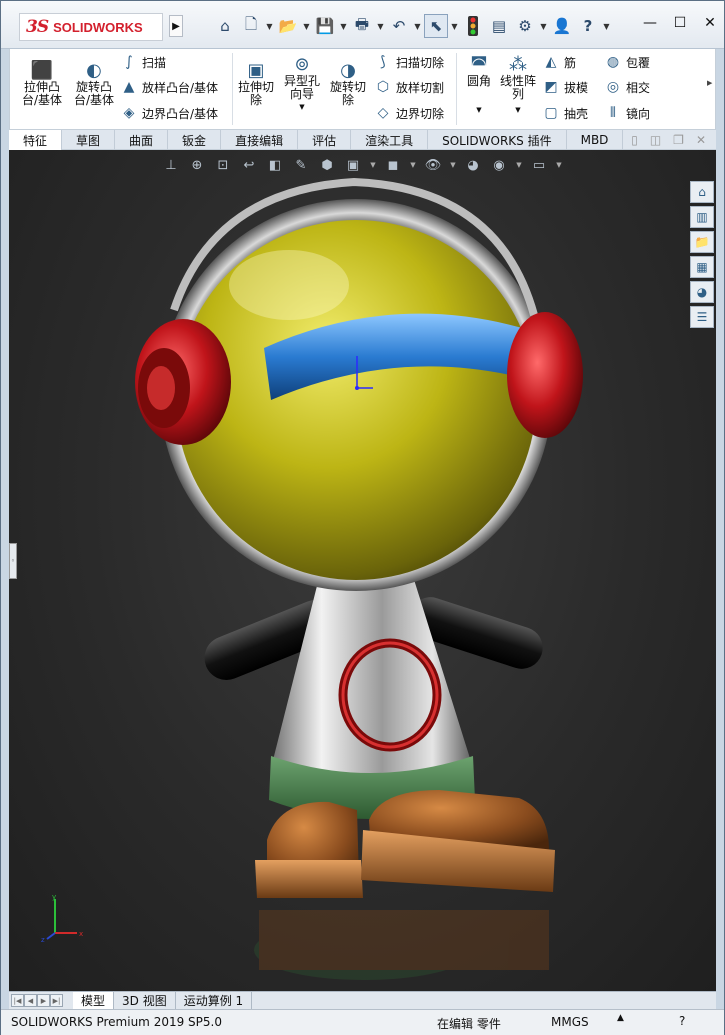  I want to click on traffic-light-icon, so click(473, 26).